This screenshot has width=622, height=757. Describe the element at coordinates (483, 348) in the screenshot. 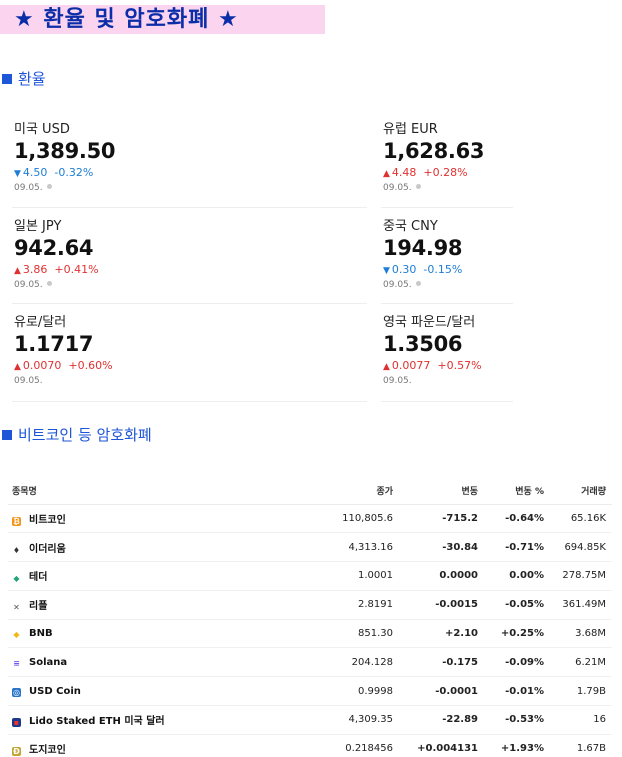

I see `fx-card: 영국 파운드/달러 1.3506 ▲ 0.0077 +0.57% 09.05.` at that location.